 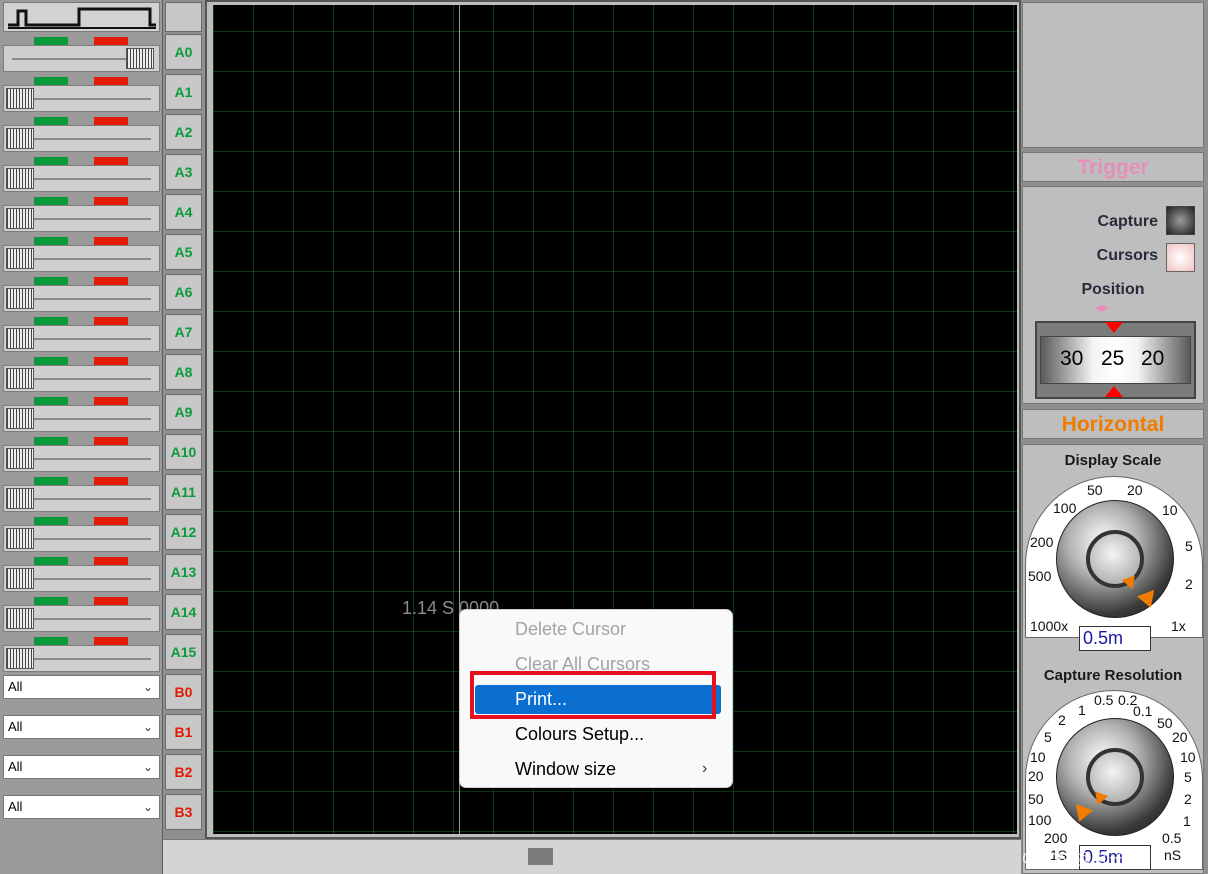 What do you see at coordinates (183, 492) in the screenshot?
I see `channel-button-a11: A11` at bounding box center [183, 492].